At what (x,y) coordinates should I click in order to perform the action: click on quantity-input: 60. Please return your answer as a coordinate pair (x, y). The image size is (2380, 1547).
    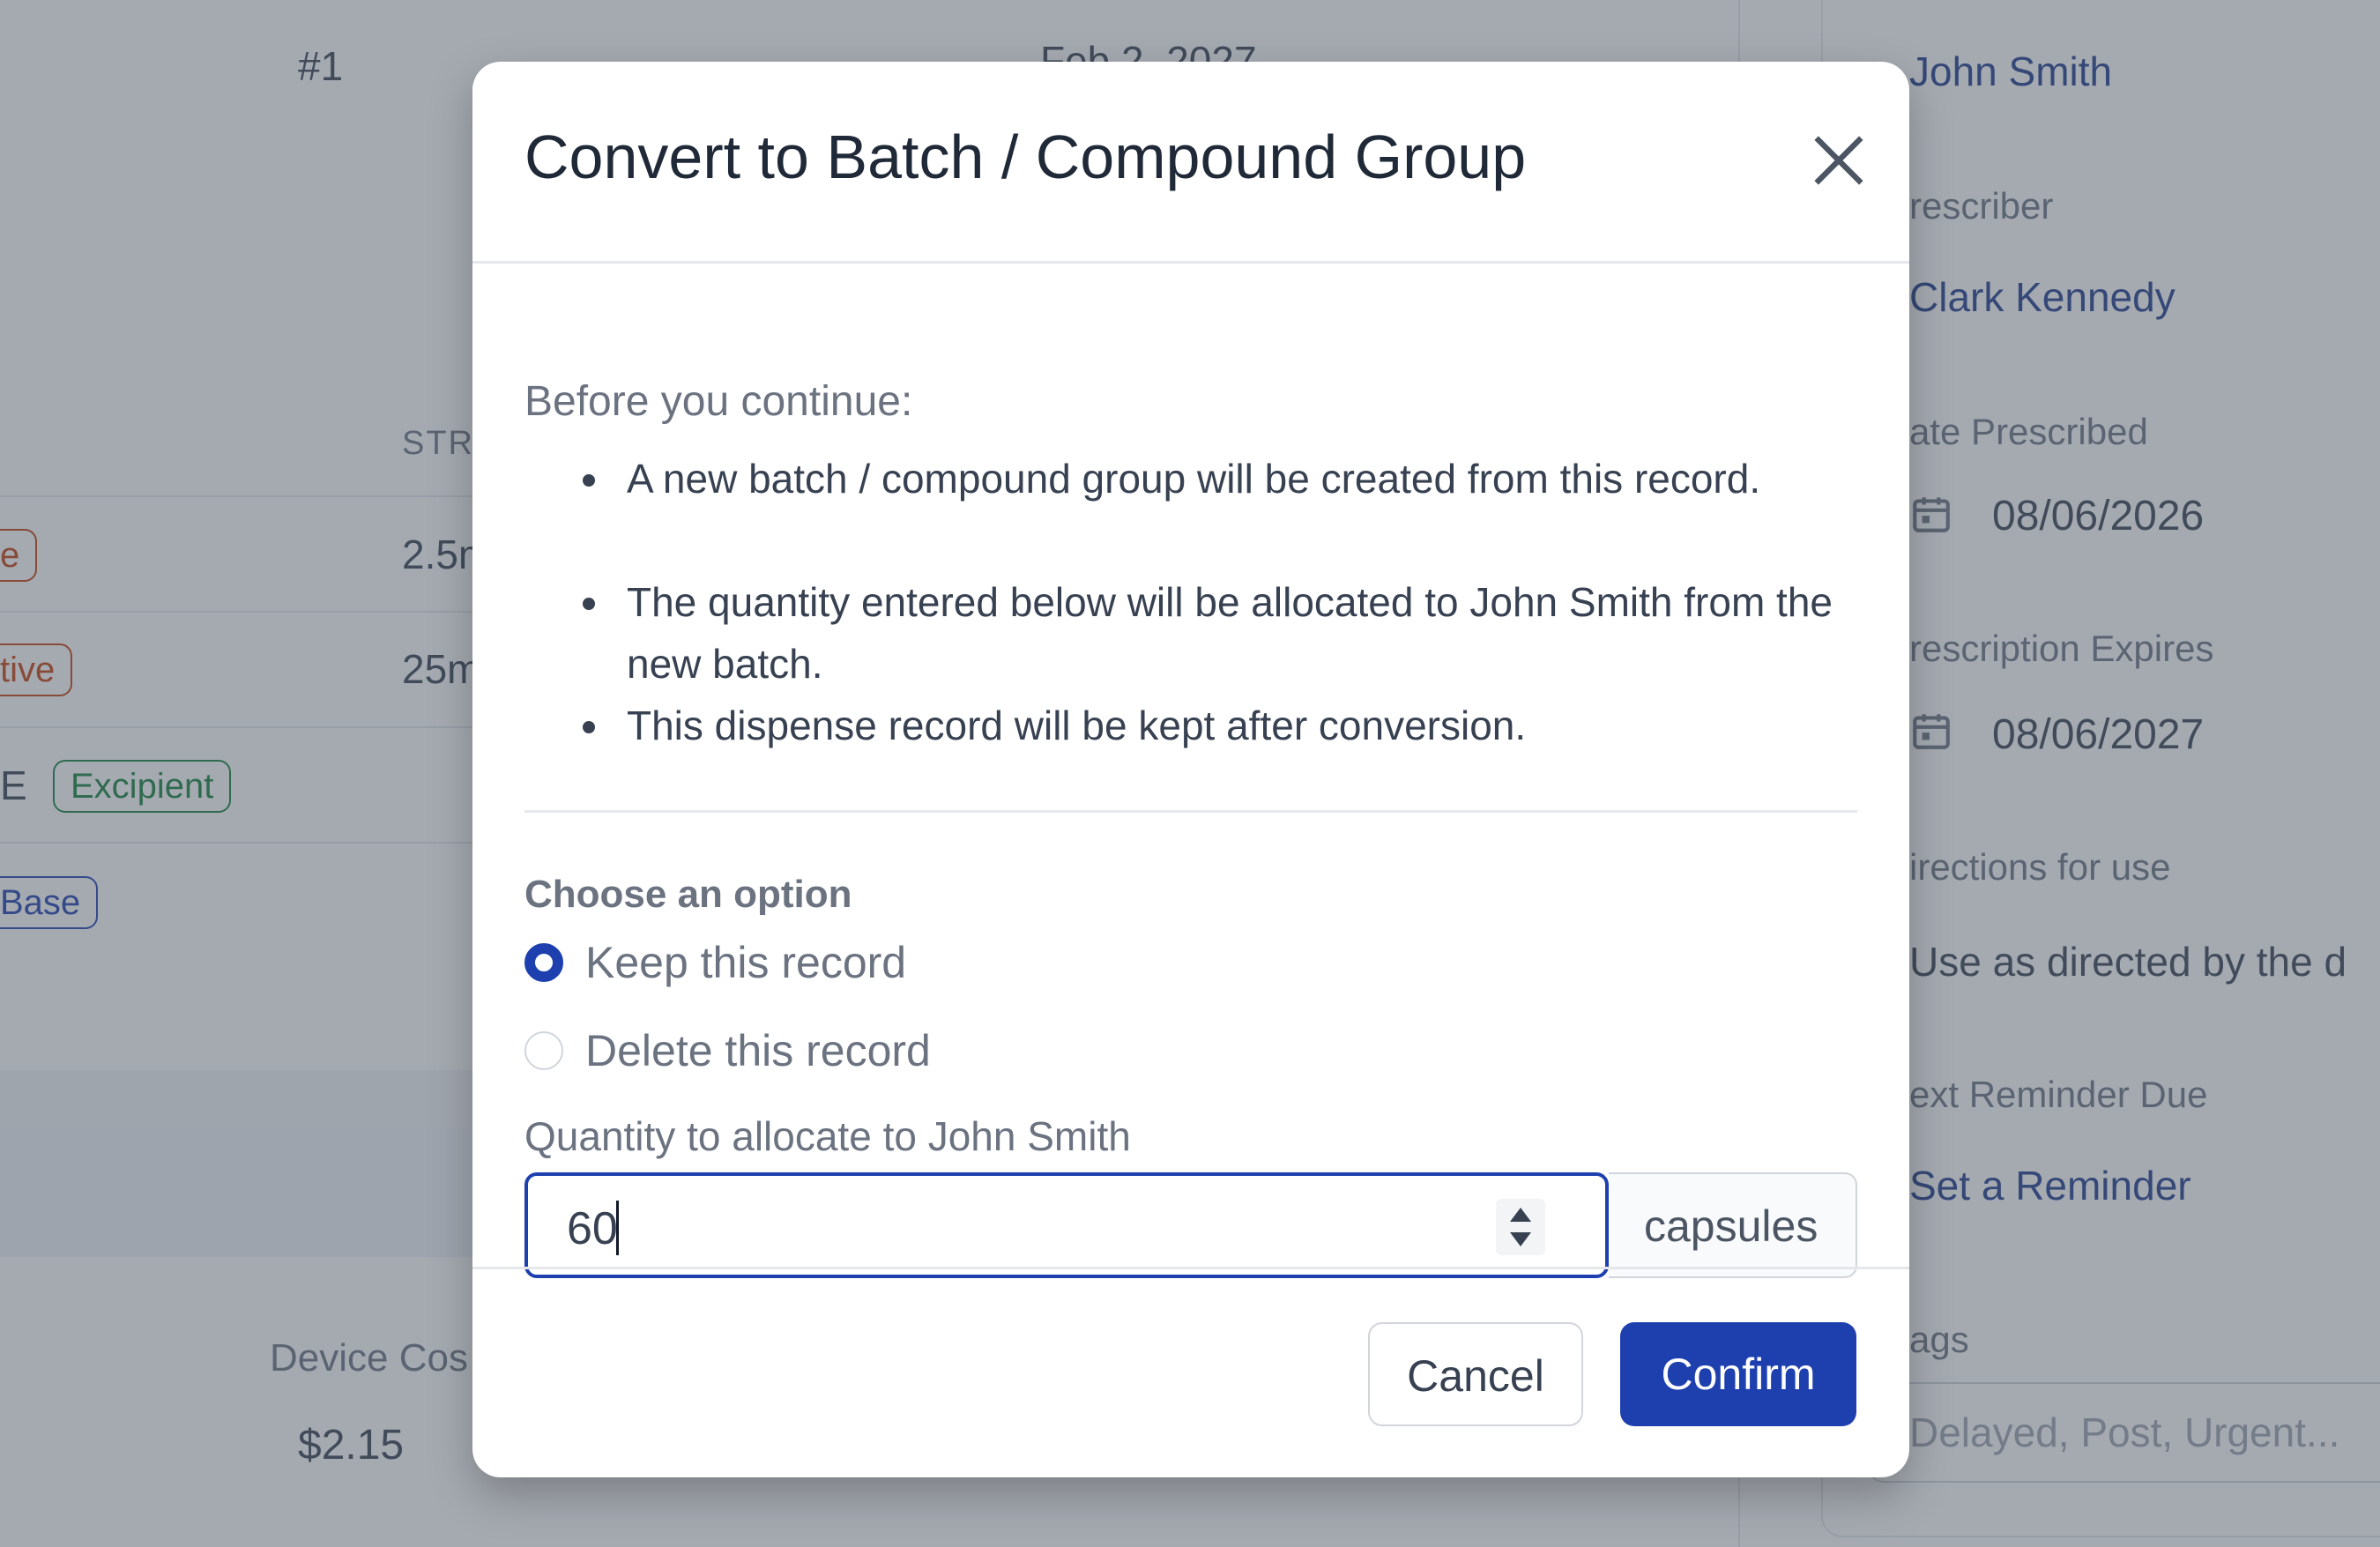
    Looking at the image, I should click on (1066, 1225).